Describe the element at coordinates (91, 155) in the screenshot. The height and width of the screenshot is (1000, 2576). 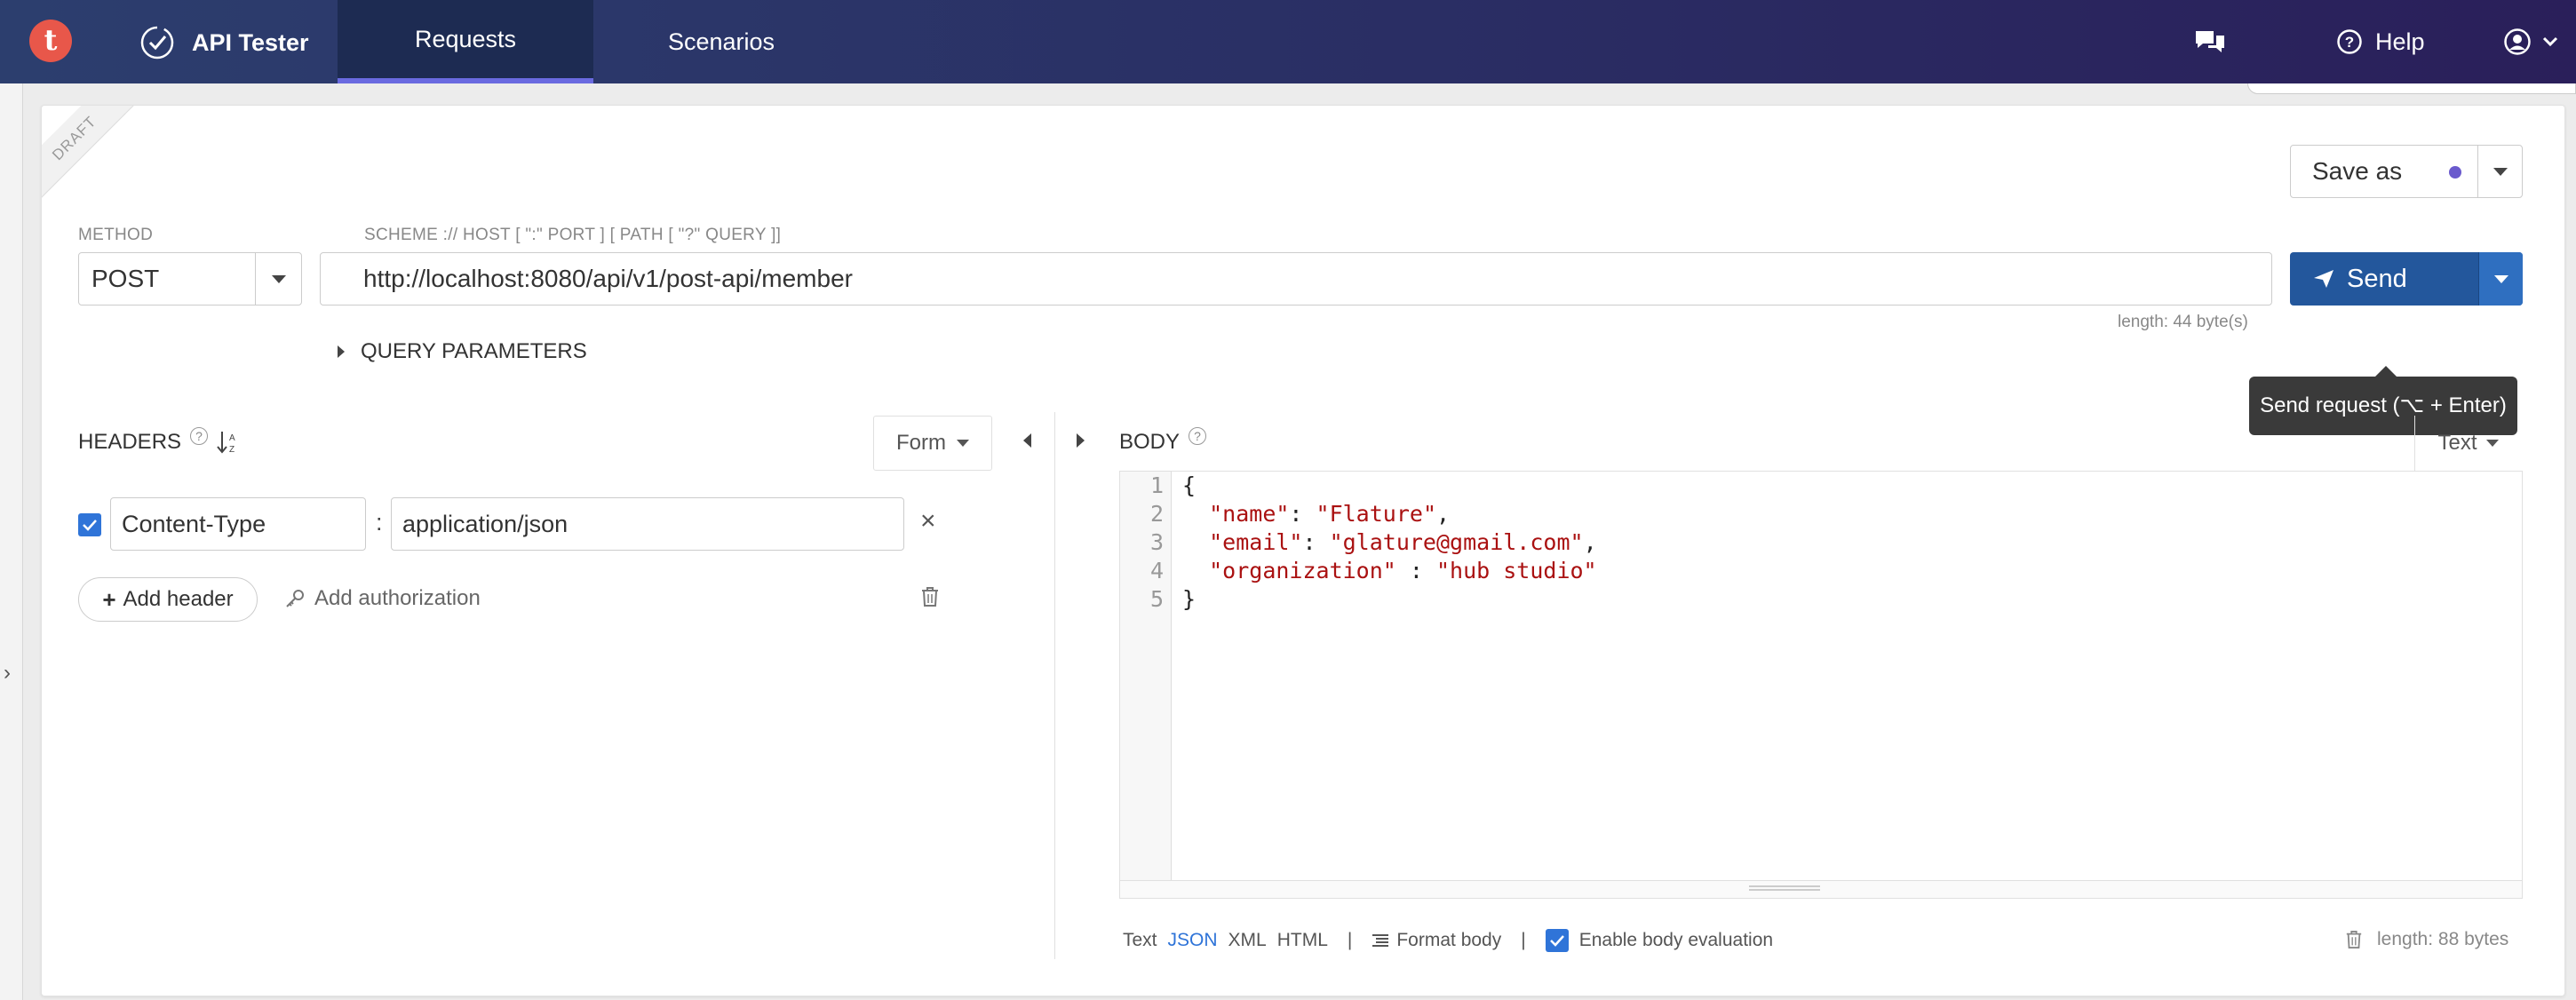
I see `draft-ribbon: DRAFT` at that location.